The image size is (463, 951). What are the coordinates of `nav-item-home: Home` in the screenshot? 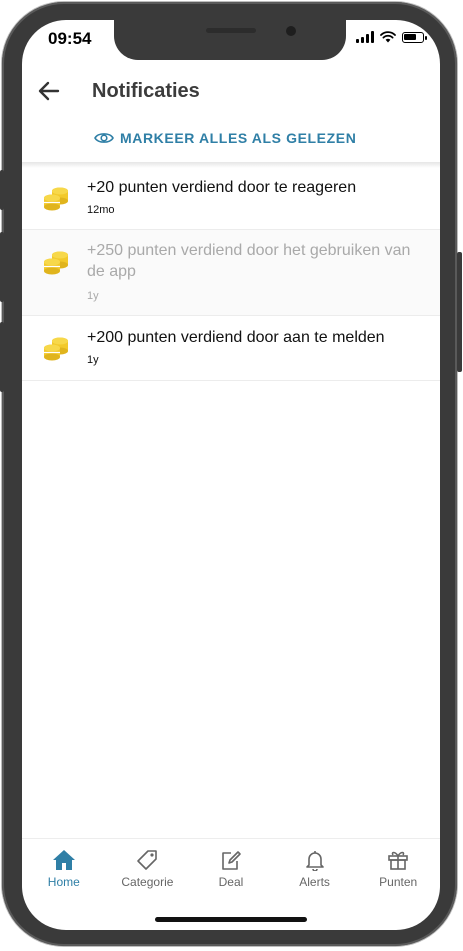 It's located at (64, 869).